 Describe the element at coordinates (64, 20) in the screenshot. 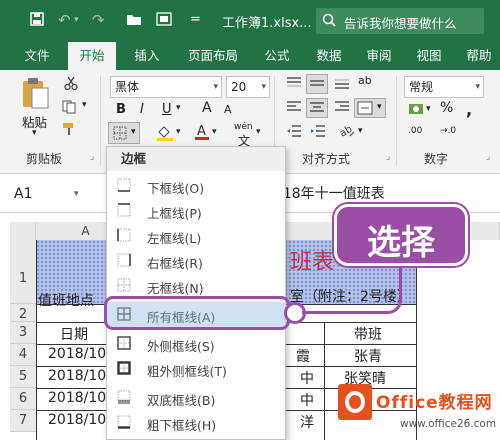

I see `undo-icon: ↶` at that location.